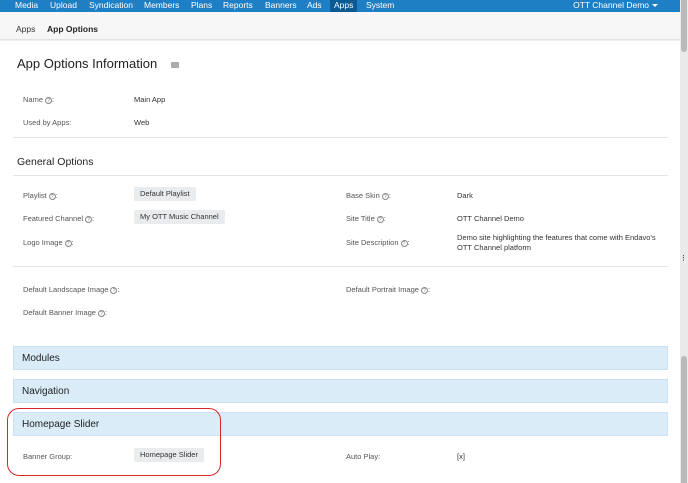 This screenshot has height=483, width=688. I want to click on modules-panel-header: Modules, so click(340, 358).